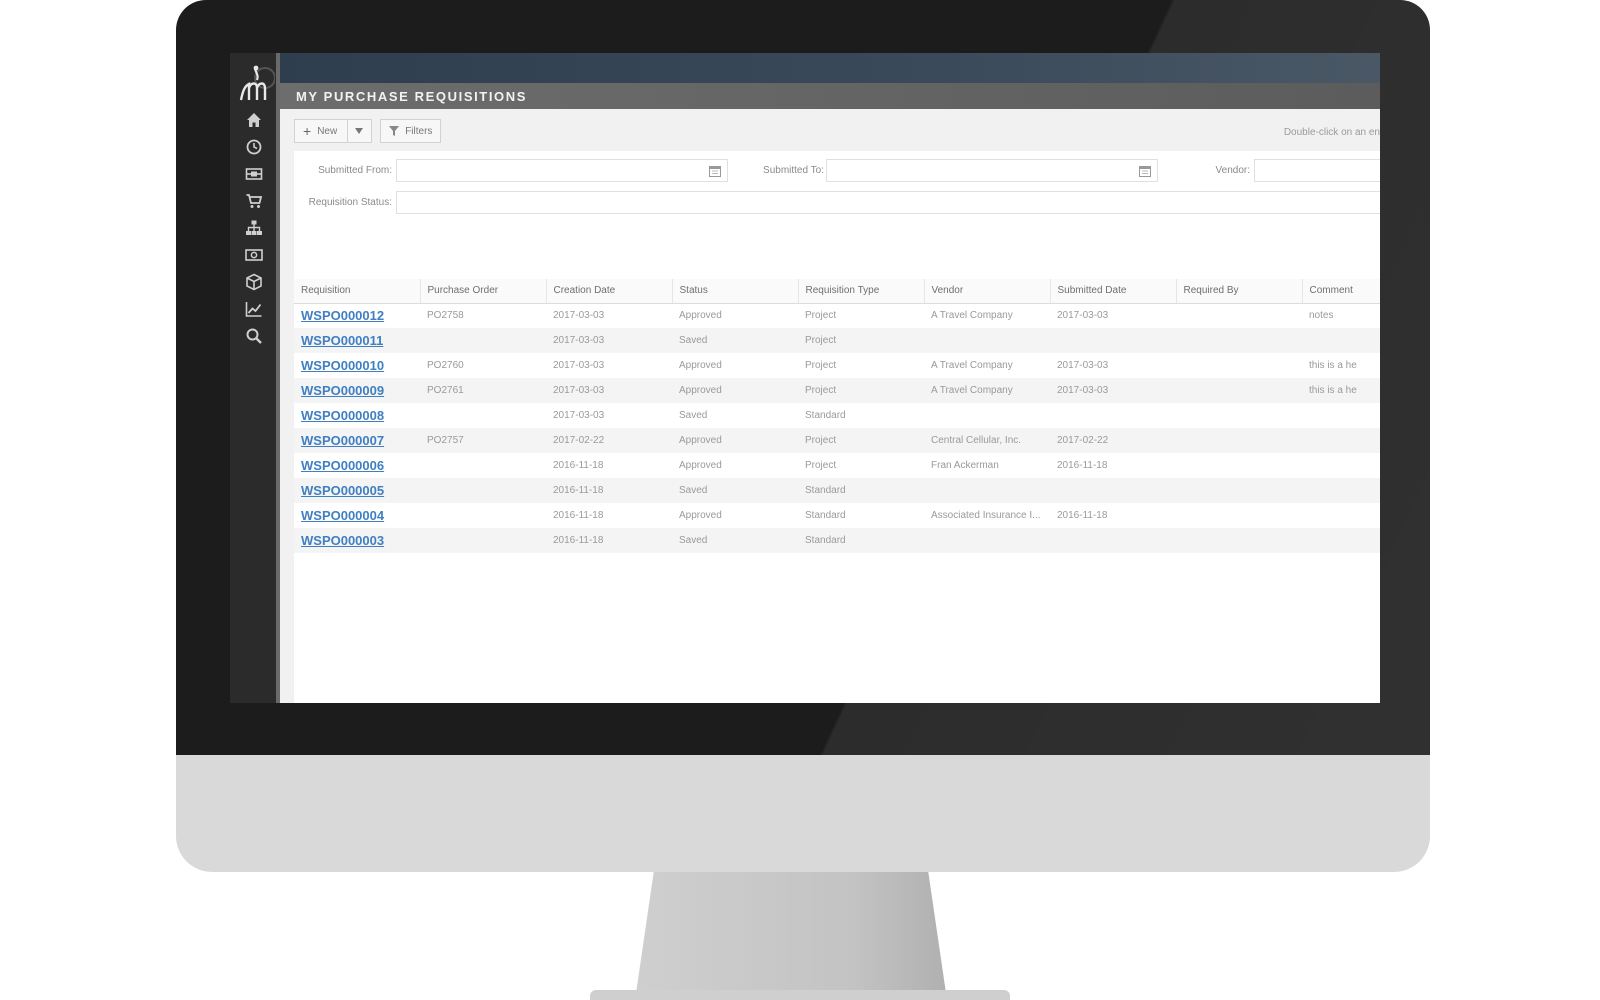 This screenshot has height=1000, width=1600. Describe the element at coordinates (254, 255) in the screenshot. I see `money-icon` at that location.